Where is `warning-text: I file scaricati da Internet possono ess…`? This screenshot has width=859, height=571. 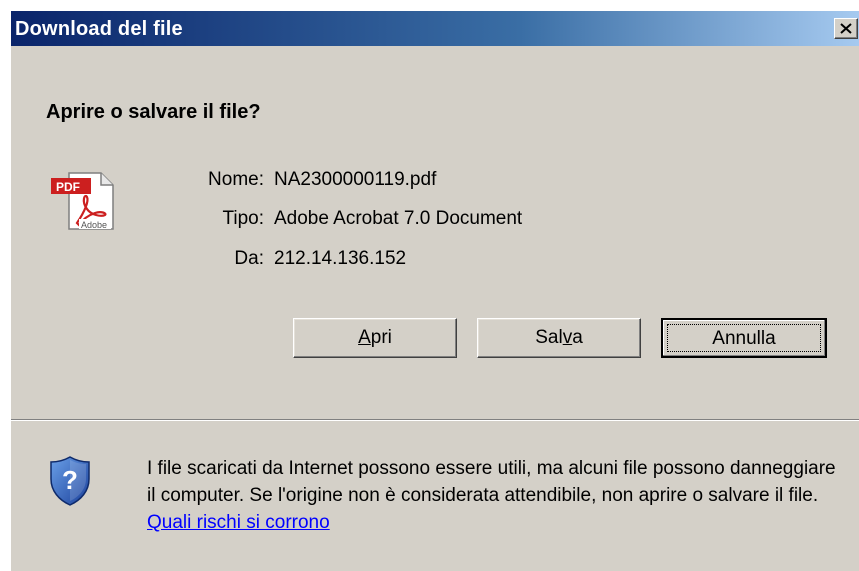 warning-text: I file scaricati da Internet possono ess… is located at coordinates (491, 482).